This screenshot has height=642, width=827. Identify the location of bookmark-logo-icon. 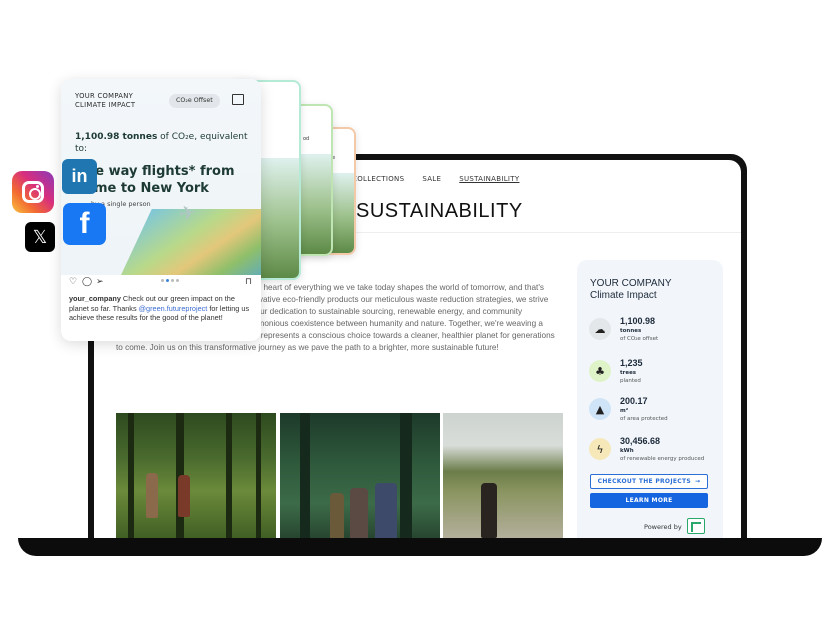
(238, 99).